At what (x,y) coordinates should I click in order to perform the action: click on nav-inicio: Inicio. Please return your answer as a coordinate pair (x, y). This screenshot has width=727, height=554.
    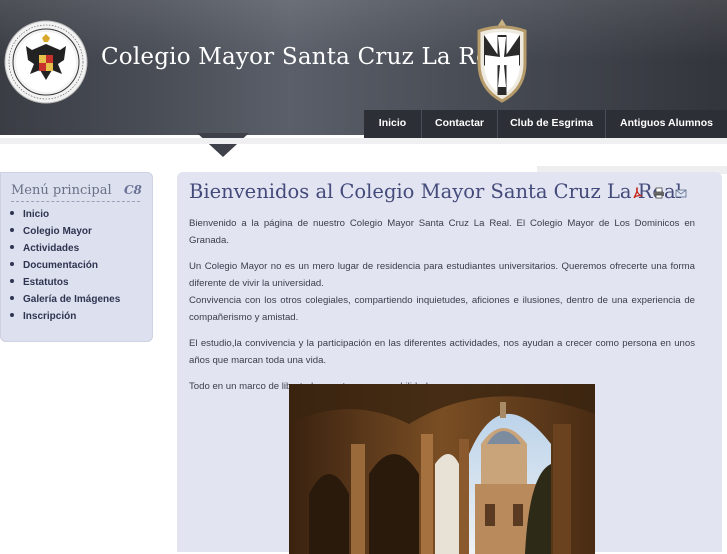
    Looking at the image, I should click on (393, 124).